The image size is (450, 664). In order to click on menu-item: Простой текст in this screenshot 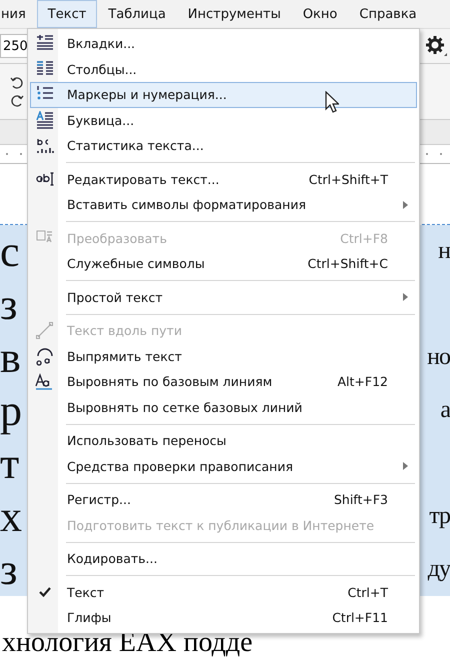, I will do `click(223, 297)`.